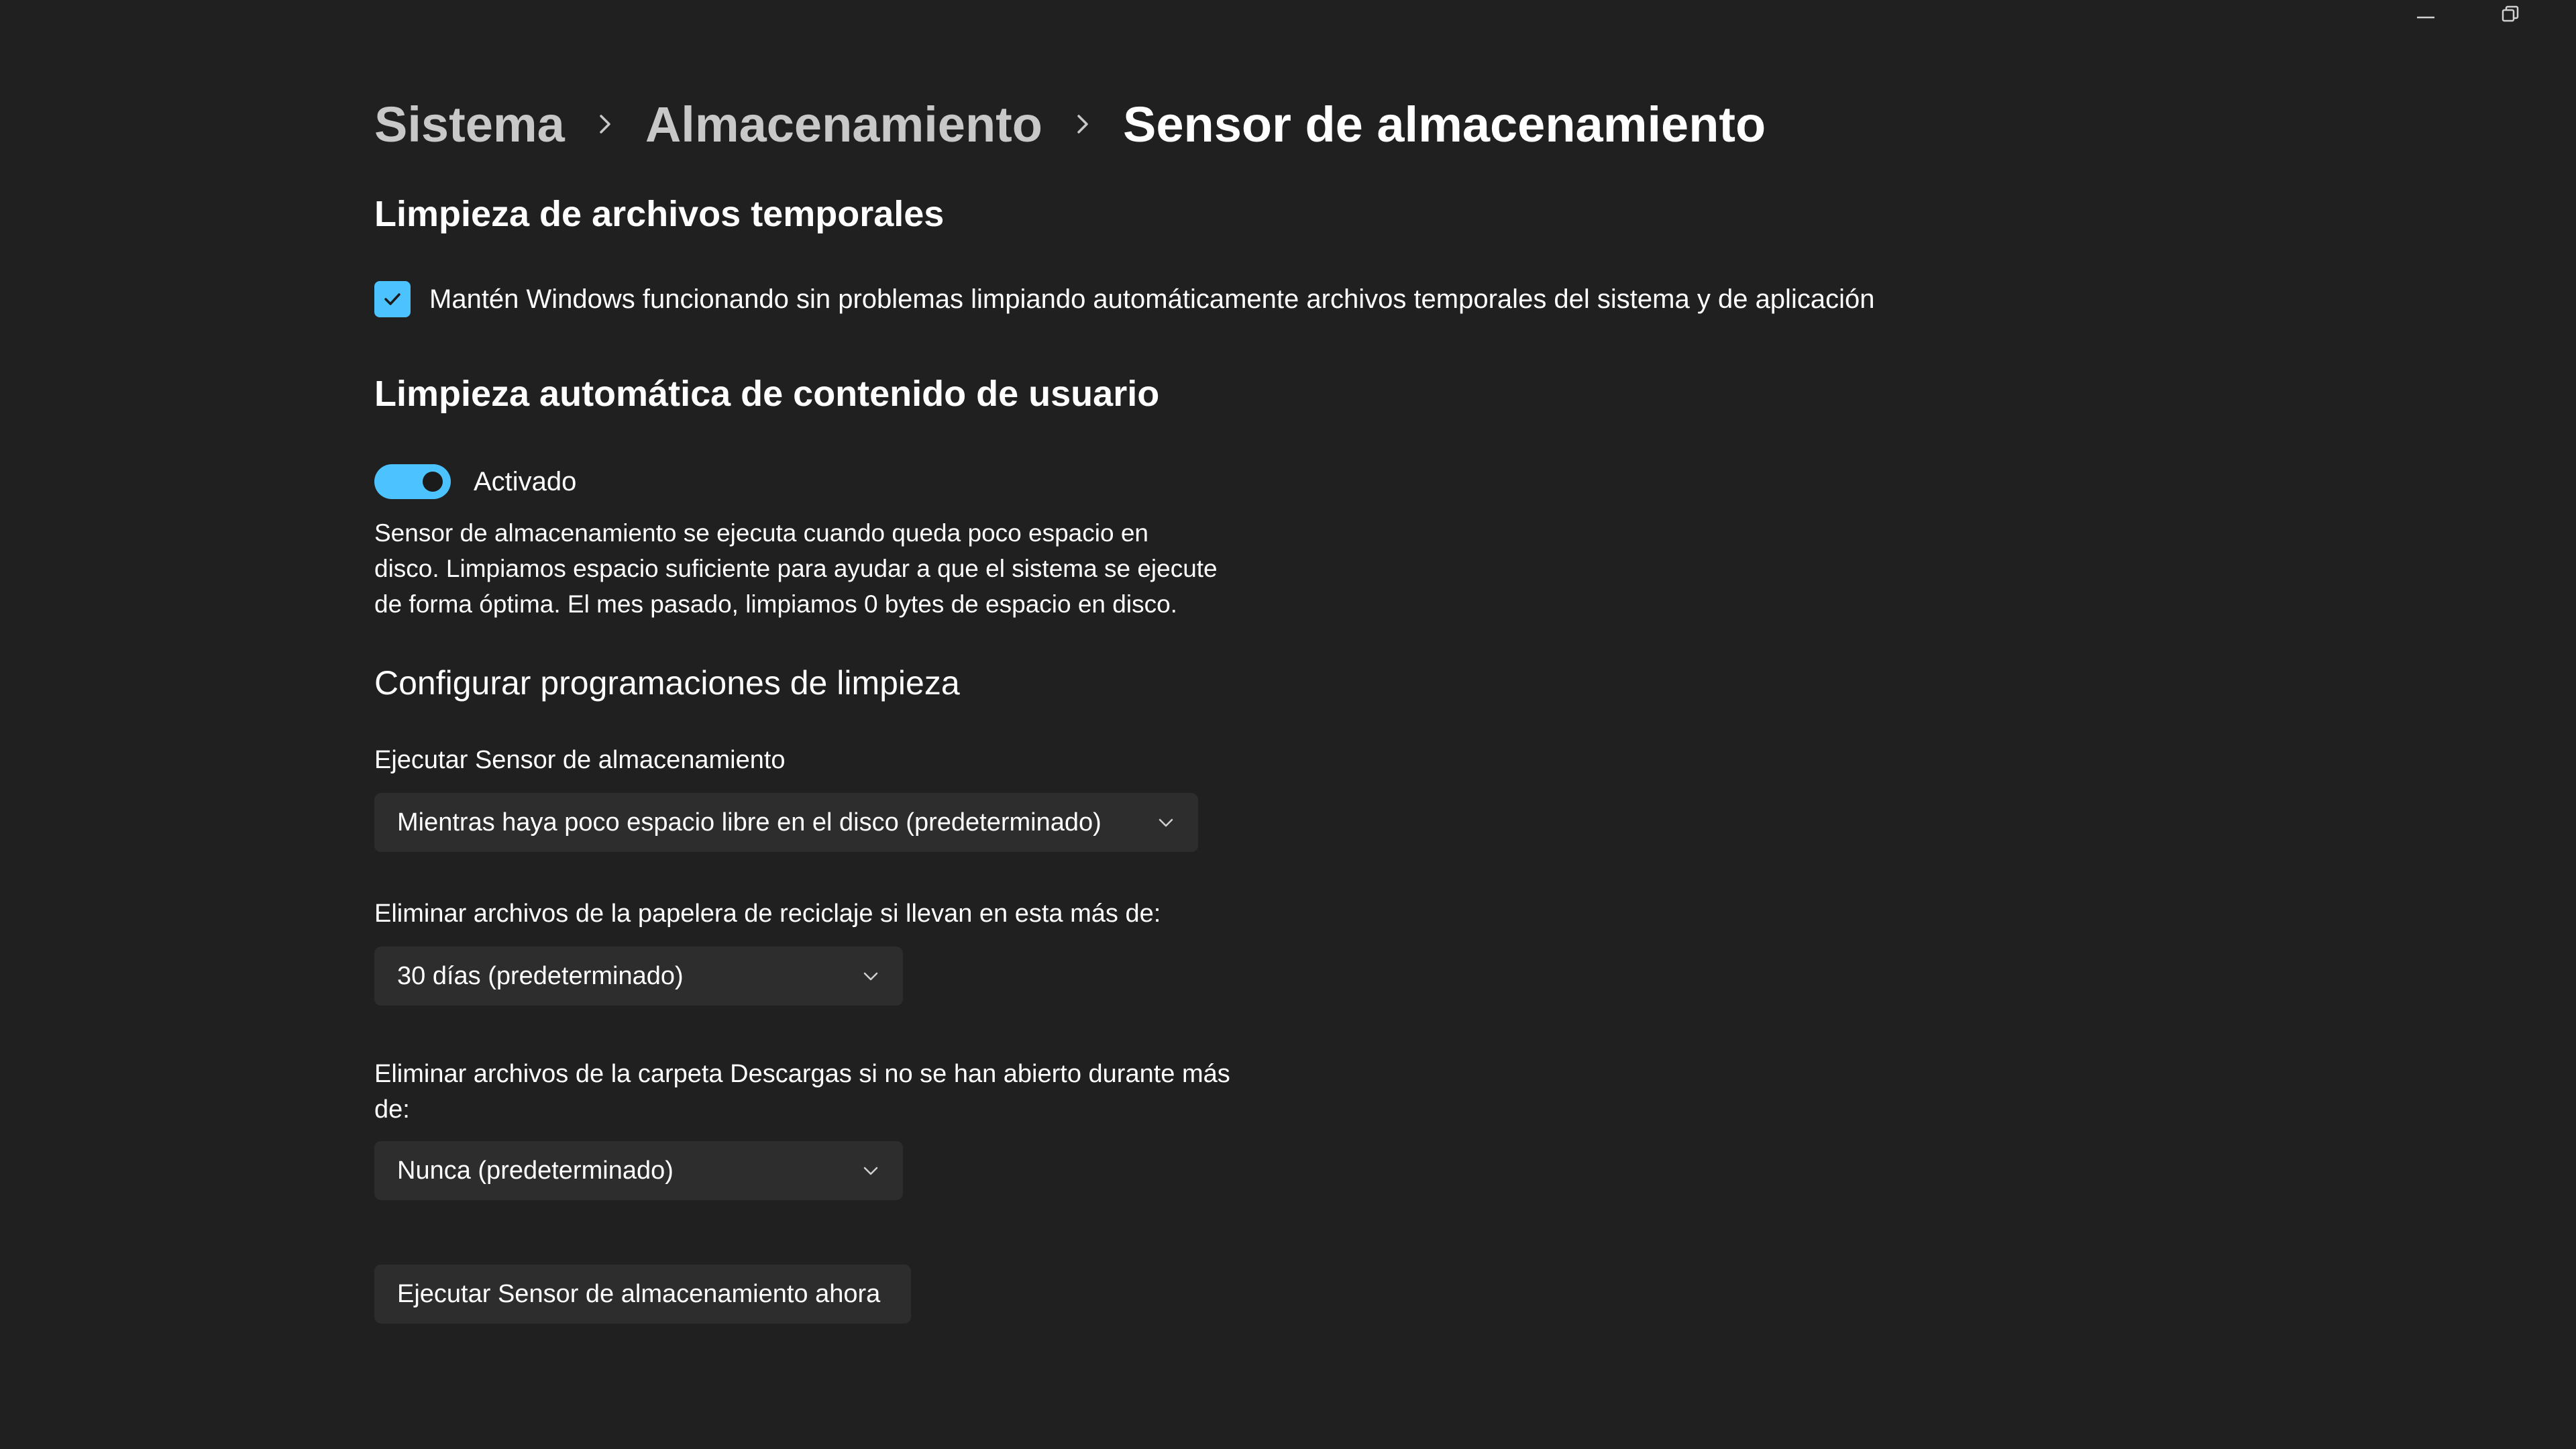 The height and width of the screenshot is (1449, 2576). What do you see at coordinates (659, 214) in the screenshot?
I see `temp-cleanup-title: Limpieza de archivos temporales` at bounding box center [659, 214].